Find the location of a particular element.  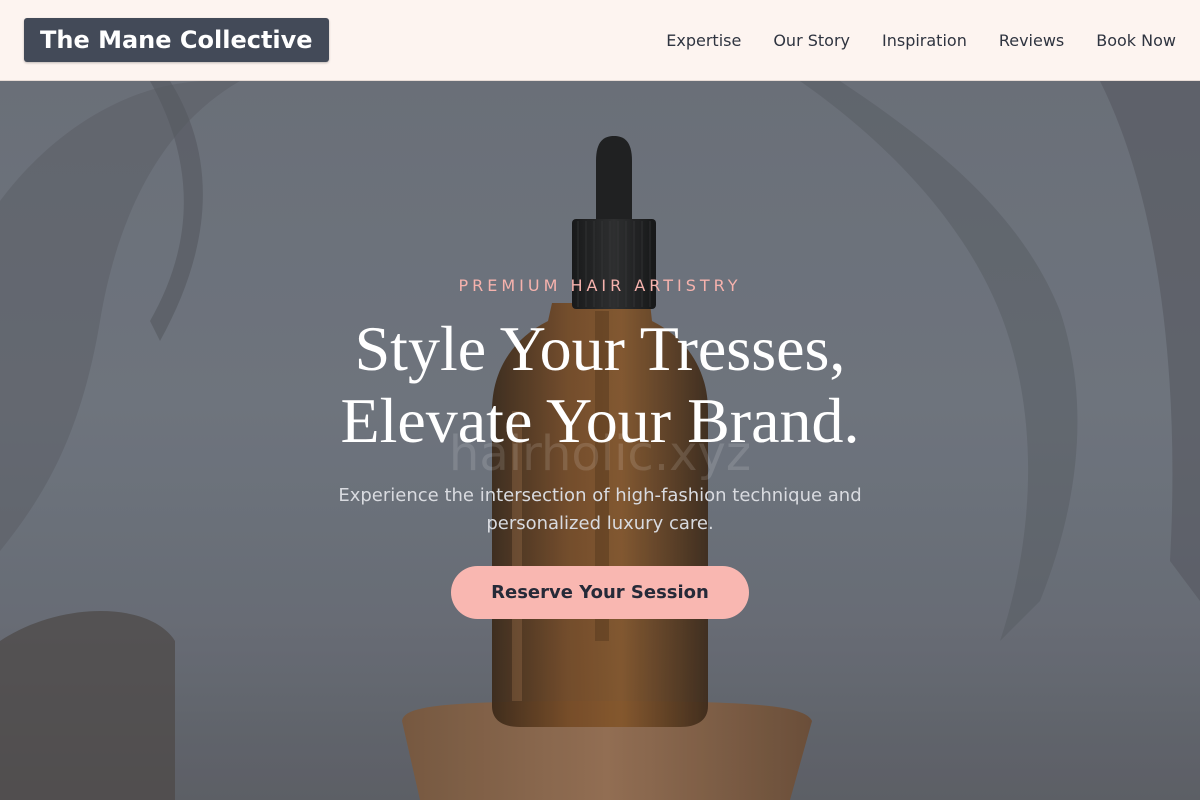

hero-headline-line1: Style Your Tresses, is located at coordinates (600, 348).